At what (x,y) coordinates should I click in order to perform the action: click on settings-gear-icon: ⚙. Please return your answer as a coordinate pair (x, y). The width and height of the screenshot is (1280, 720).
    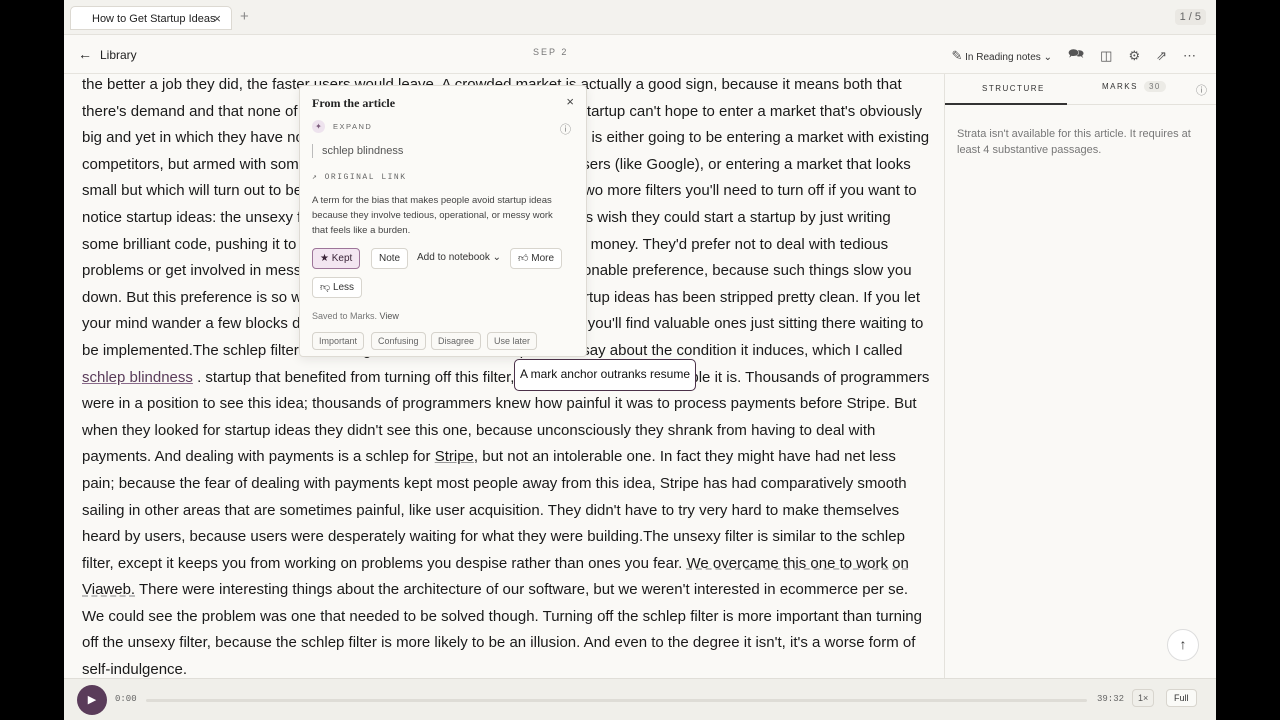
    Looking at the image, I should click on (1134, 56).